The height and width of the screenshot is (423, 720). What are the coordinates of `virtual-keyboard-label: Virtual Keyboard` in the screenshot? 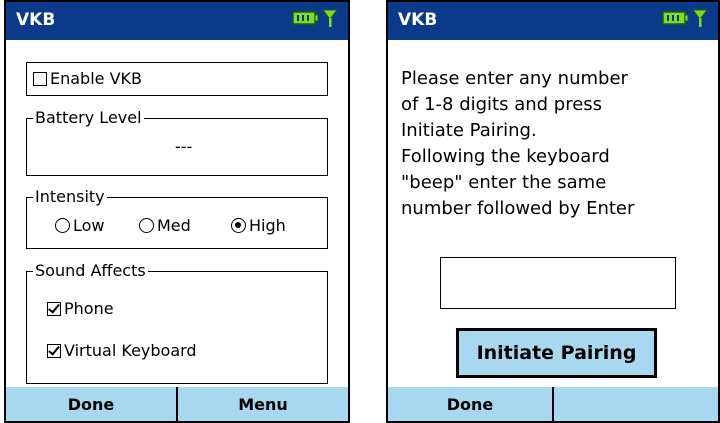 It's located at (130, 350).